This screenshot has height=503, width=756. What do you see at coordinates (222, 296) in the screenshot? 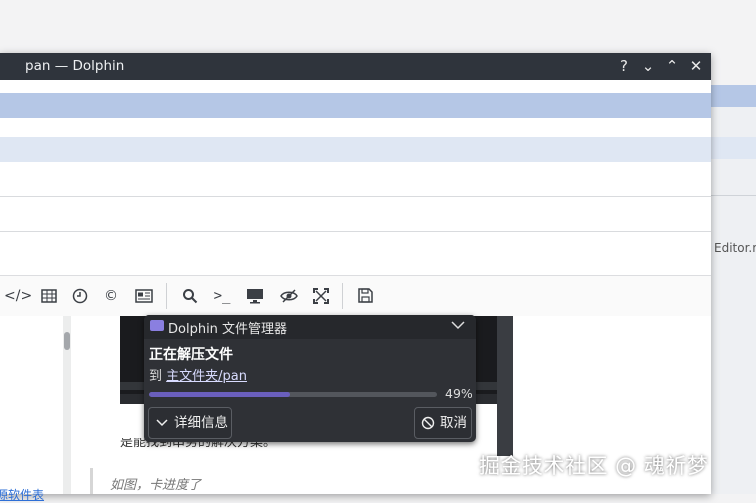
I see `terminal-icon: >_` at bounding box center [222, 296].